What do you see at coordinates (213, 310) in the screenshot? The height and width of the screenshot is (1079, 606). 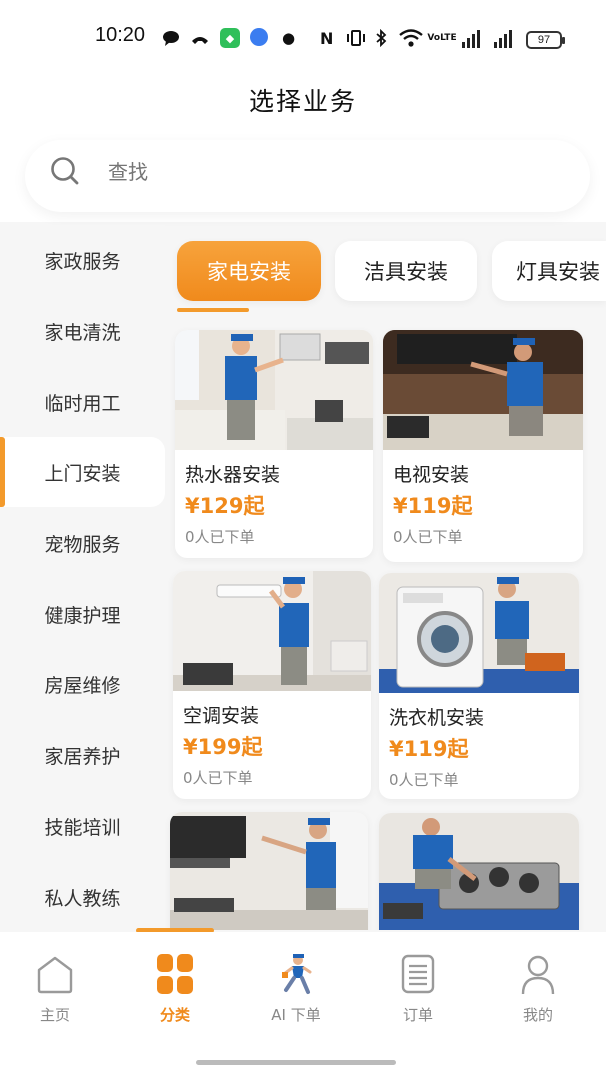 I see `tab-indicator` at bounding box center [213, 310].